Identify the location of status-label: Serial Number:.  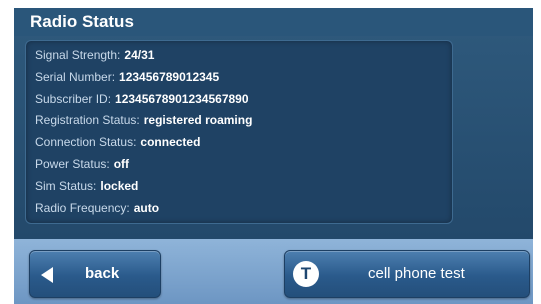
(75, 76).